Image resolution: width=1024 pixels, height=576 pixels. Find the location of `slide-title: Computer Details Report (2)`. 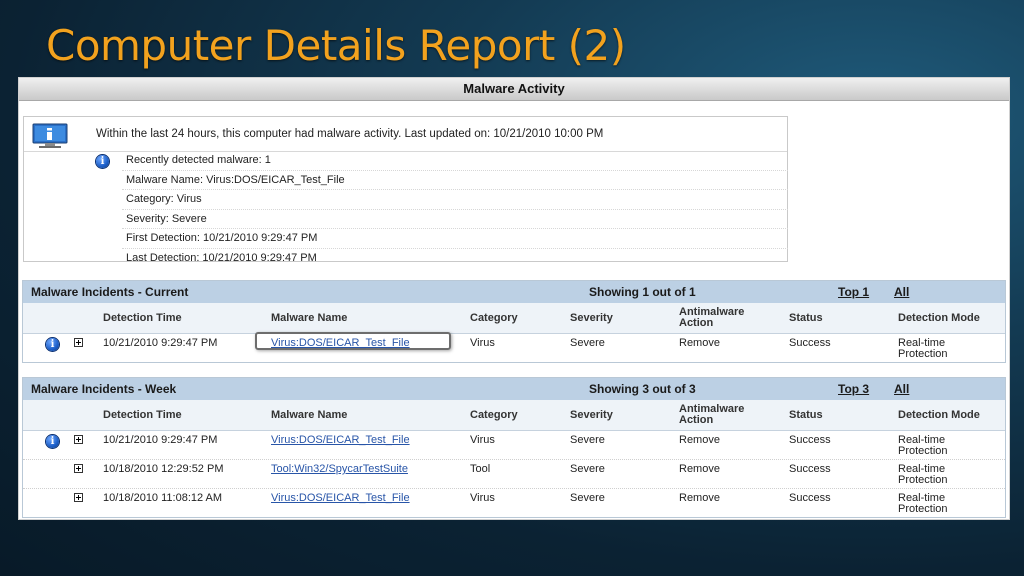

slide-title: Computer Details Report (2) is located at coordinates (336, 45).